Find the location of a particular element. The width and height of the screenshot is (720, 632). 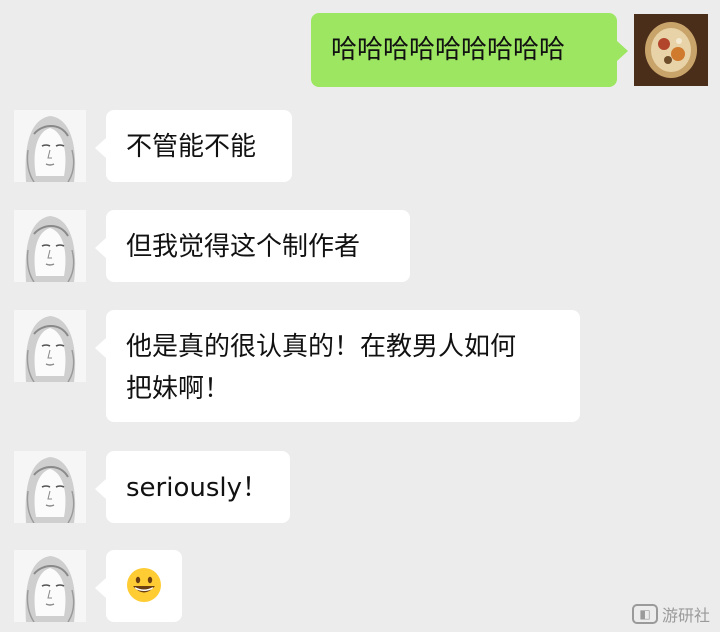

message-bubble-incoming: seriously！ is located at coordinates (192, 487).